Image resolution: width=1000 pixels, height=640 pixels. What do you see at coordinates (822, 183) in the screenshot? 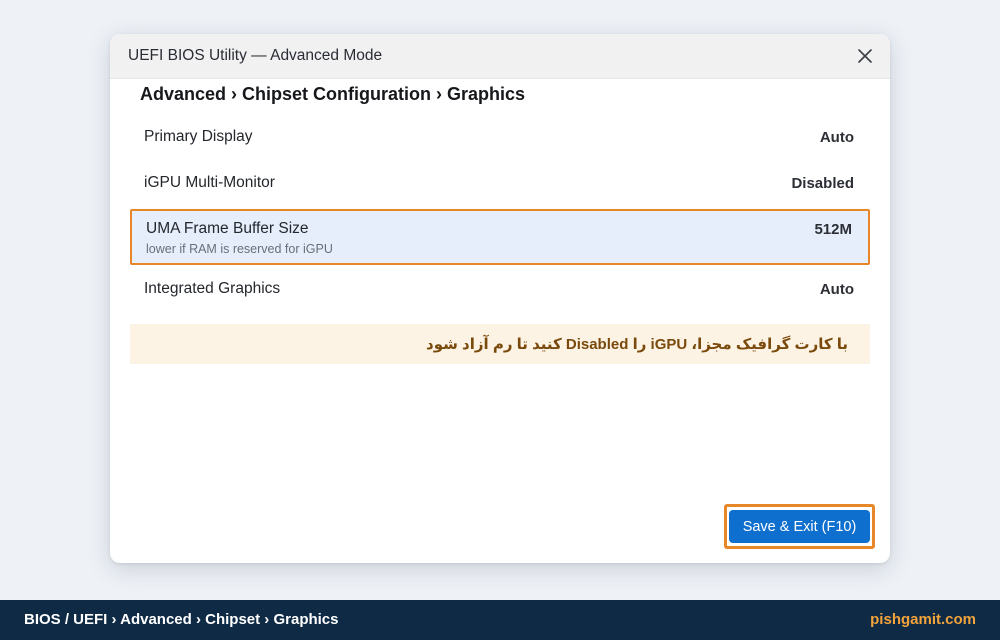
I see `setting-value: Disabled` at bounding box center [822, 183].